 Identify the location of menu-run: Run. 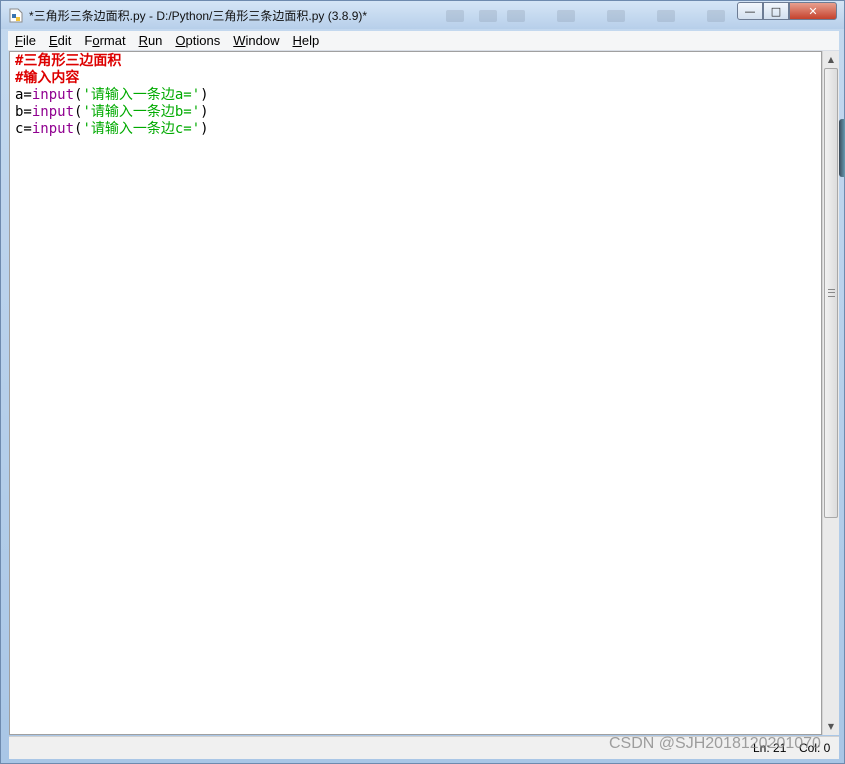
(150, 40).